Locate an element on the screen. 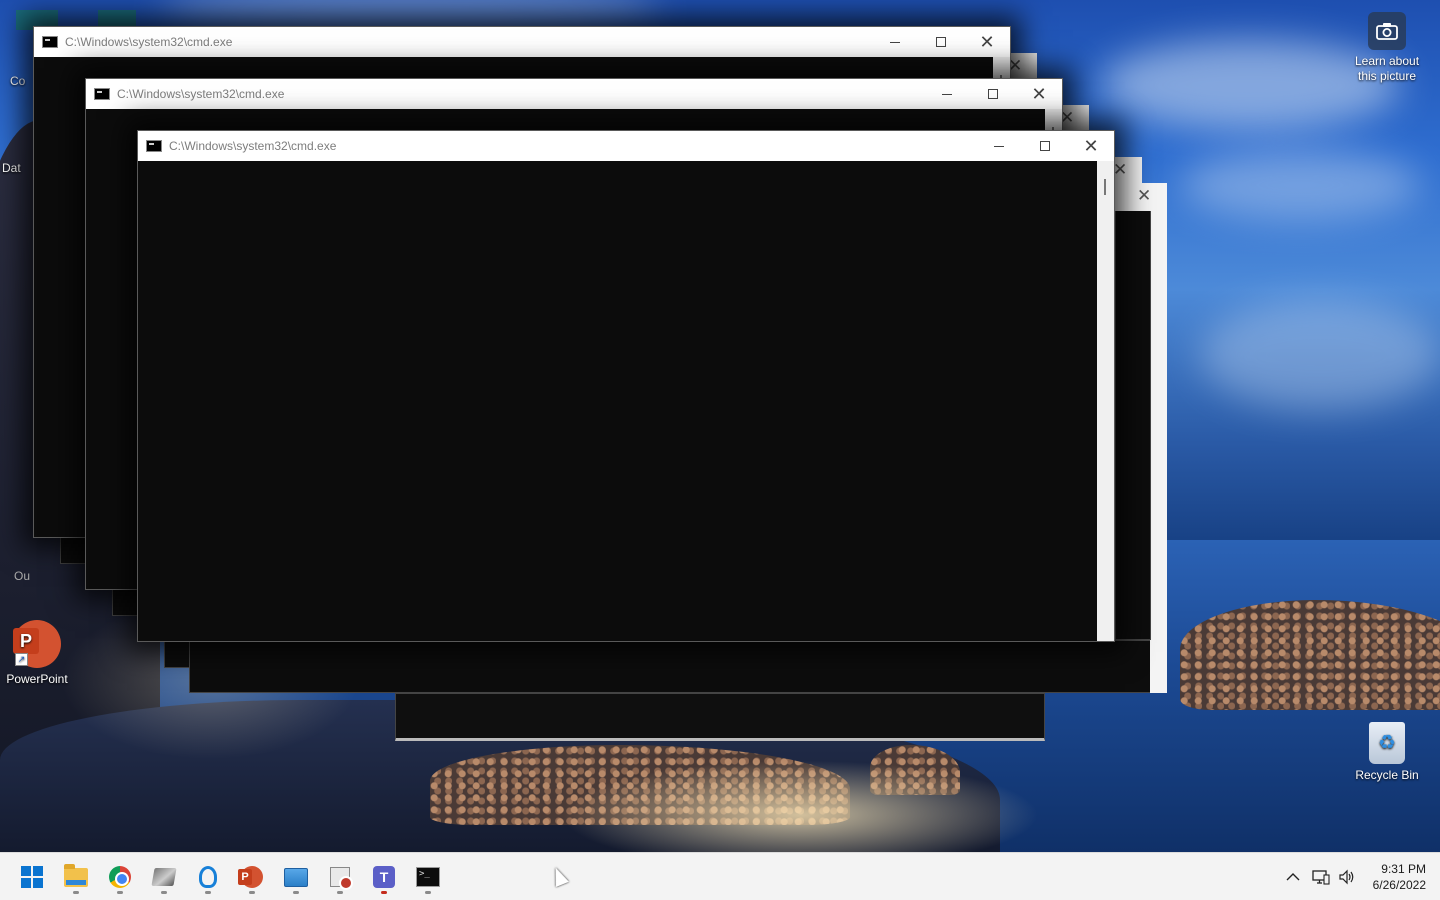 This screenshot has width=1440, height=900. camera-icon is located at coordinates (1387, 31).